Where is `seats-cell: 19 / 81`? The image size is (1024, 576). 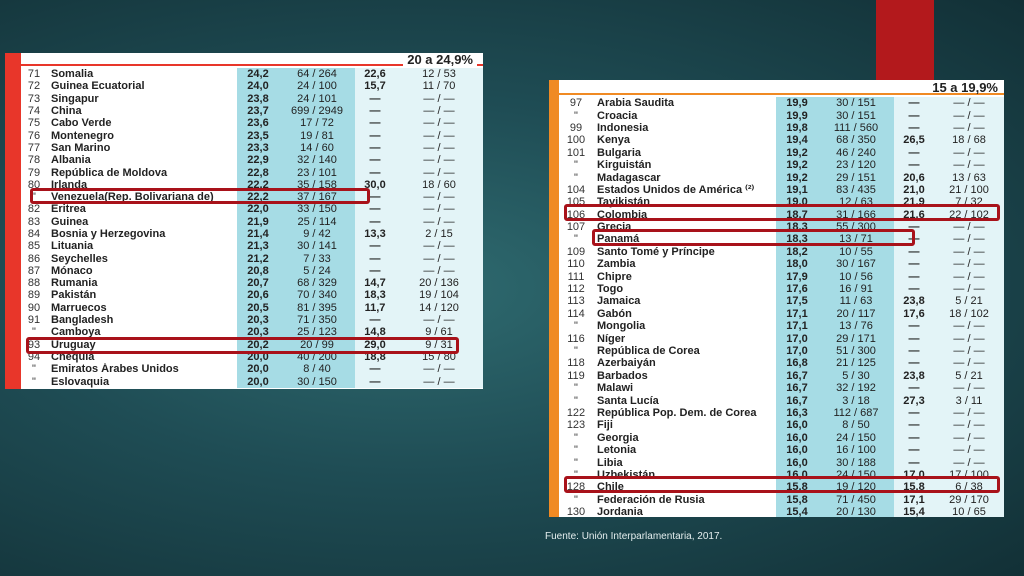
seats-cell: 19 / 81 is located at coordinates (317, 135).